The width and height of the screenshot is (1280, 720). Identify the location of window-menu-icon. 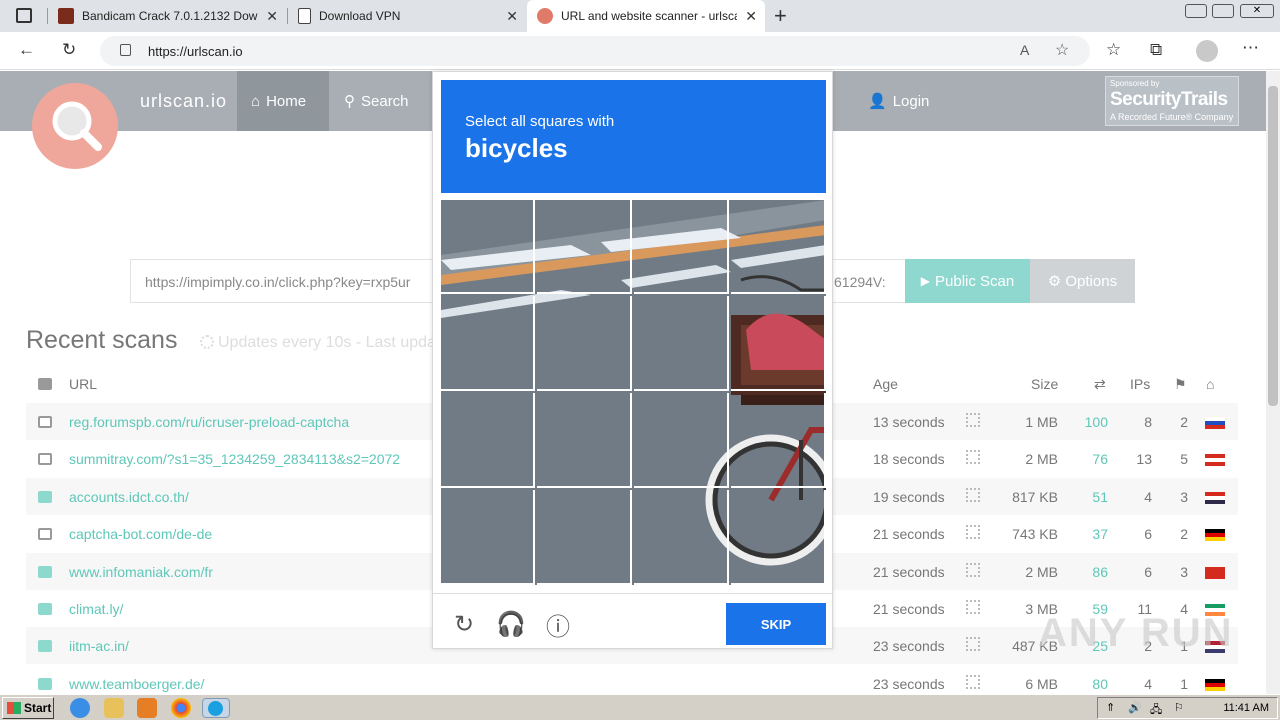
(24, 15).